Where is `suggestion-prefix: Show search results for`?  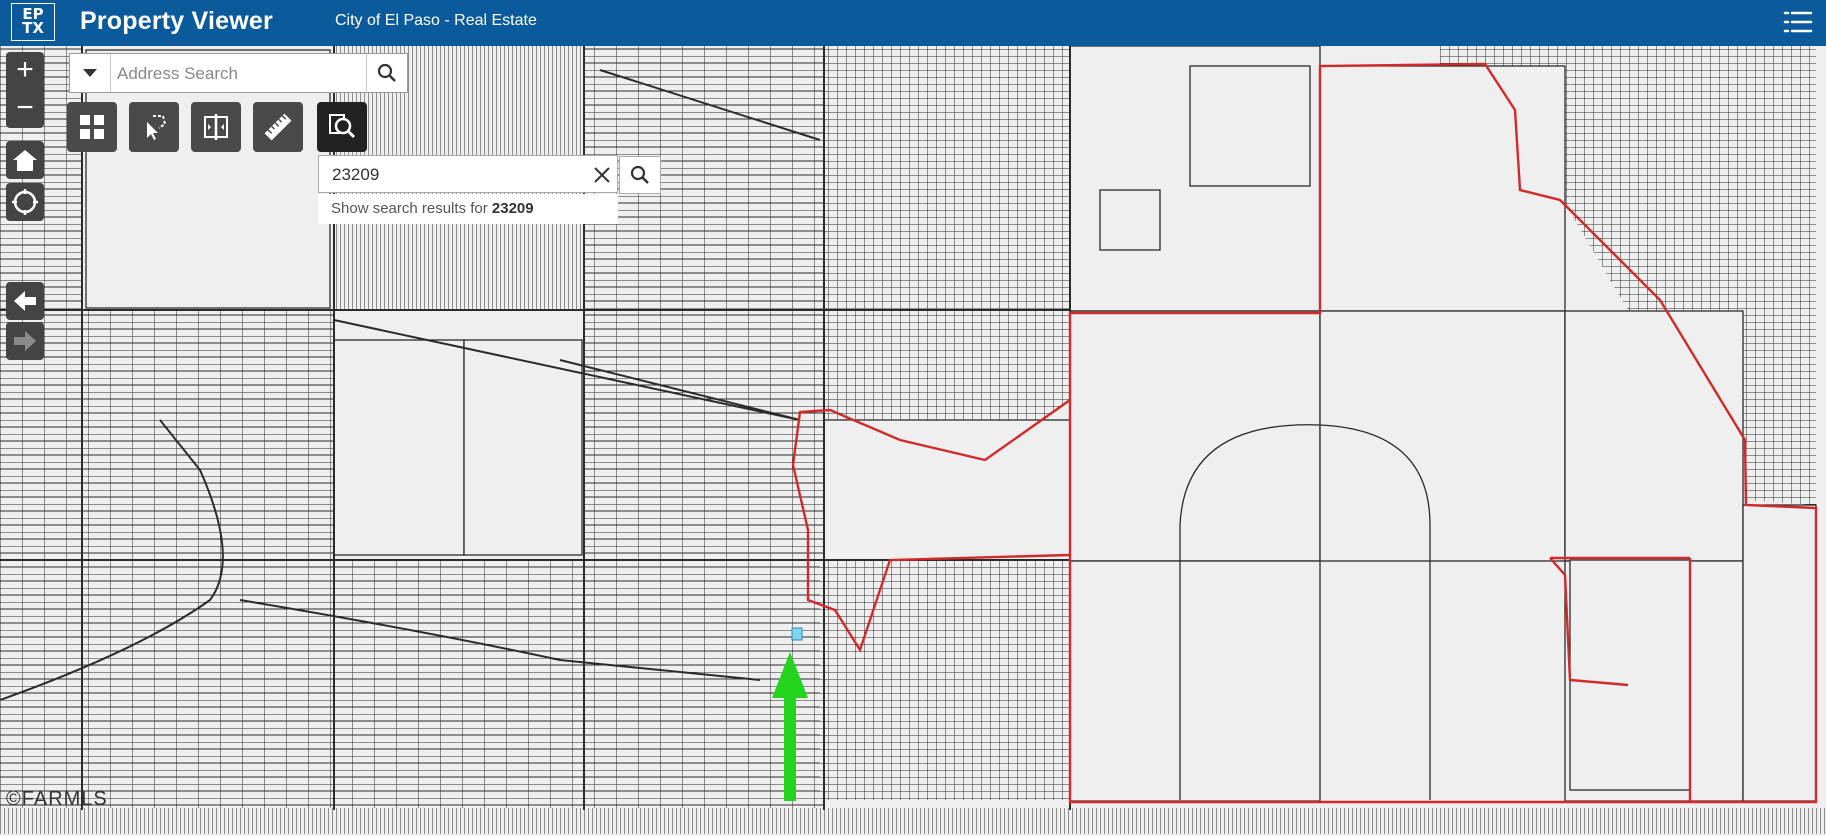
suggestion-prefix: Show search results for is located at coordinates (411, 208).